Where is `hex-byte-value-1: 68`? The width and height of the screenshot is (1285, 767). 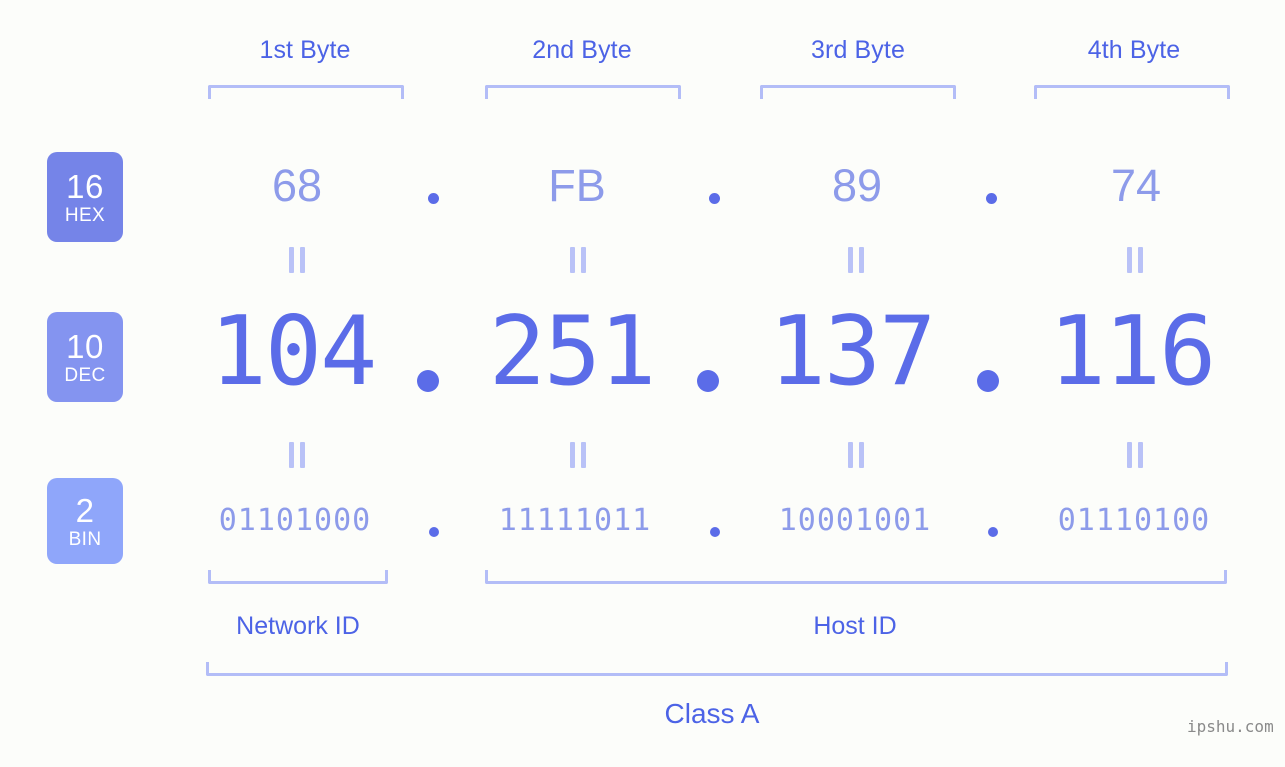
hex-byte-value-1: 68 is located at coordinates (297, 185).